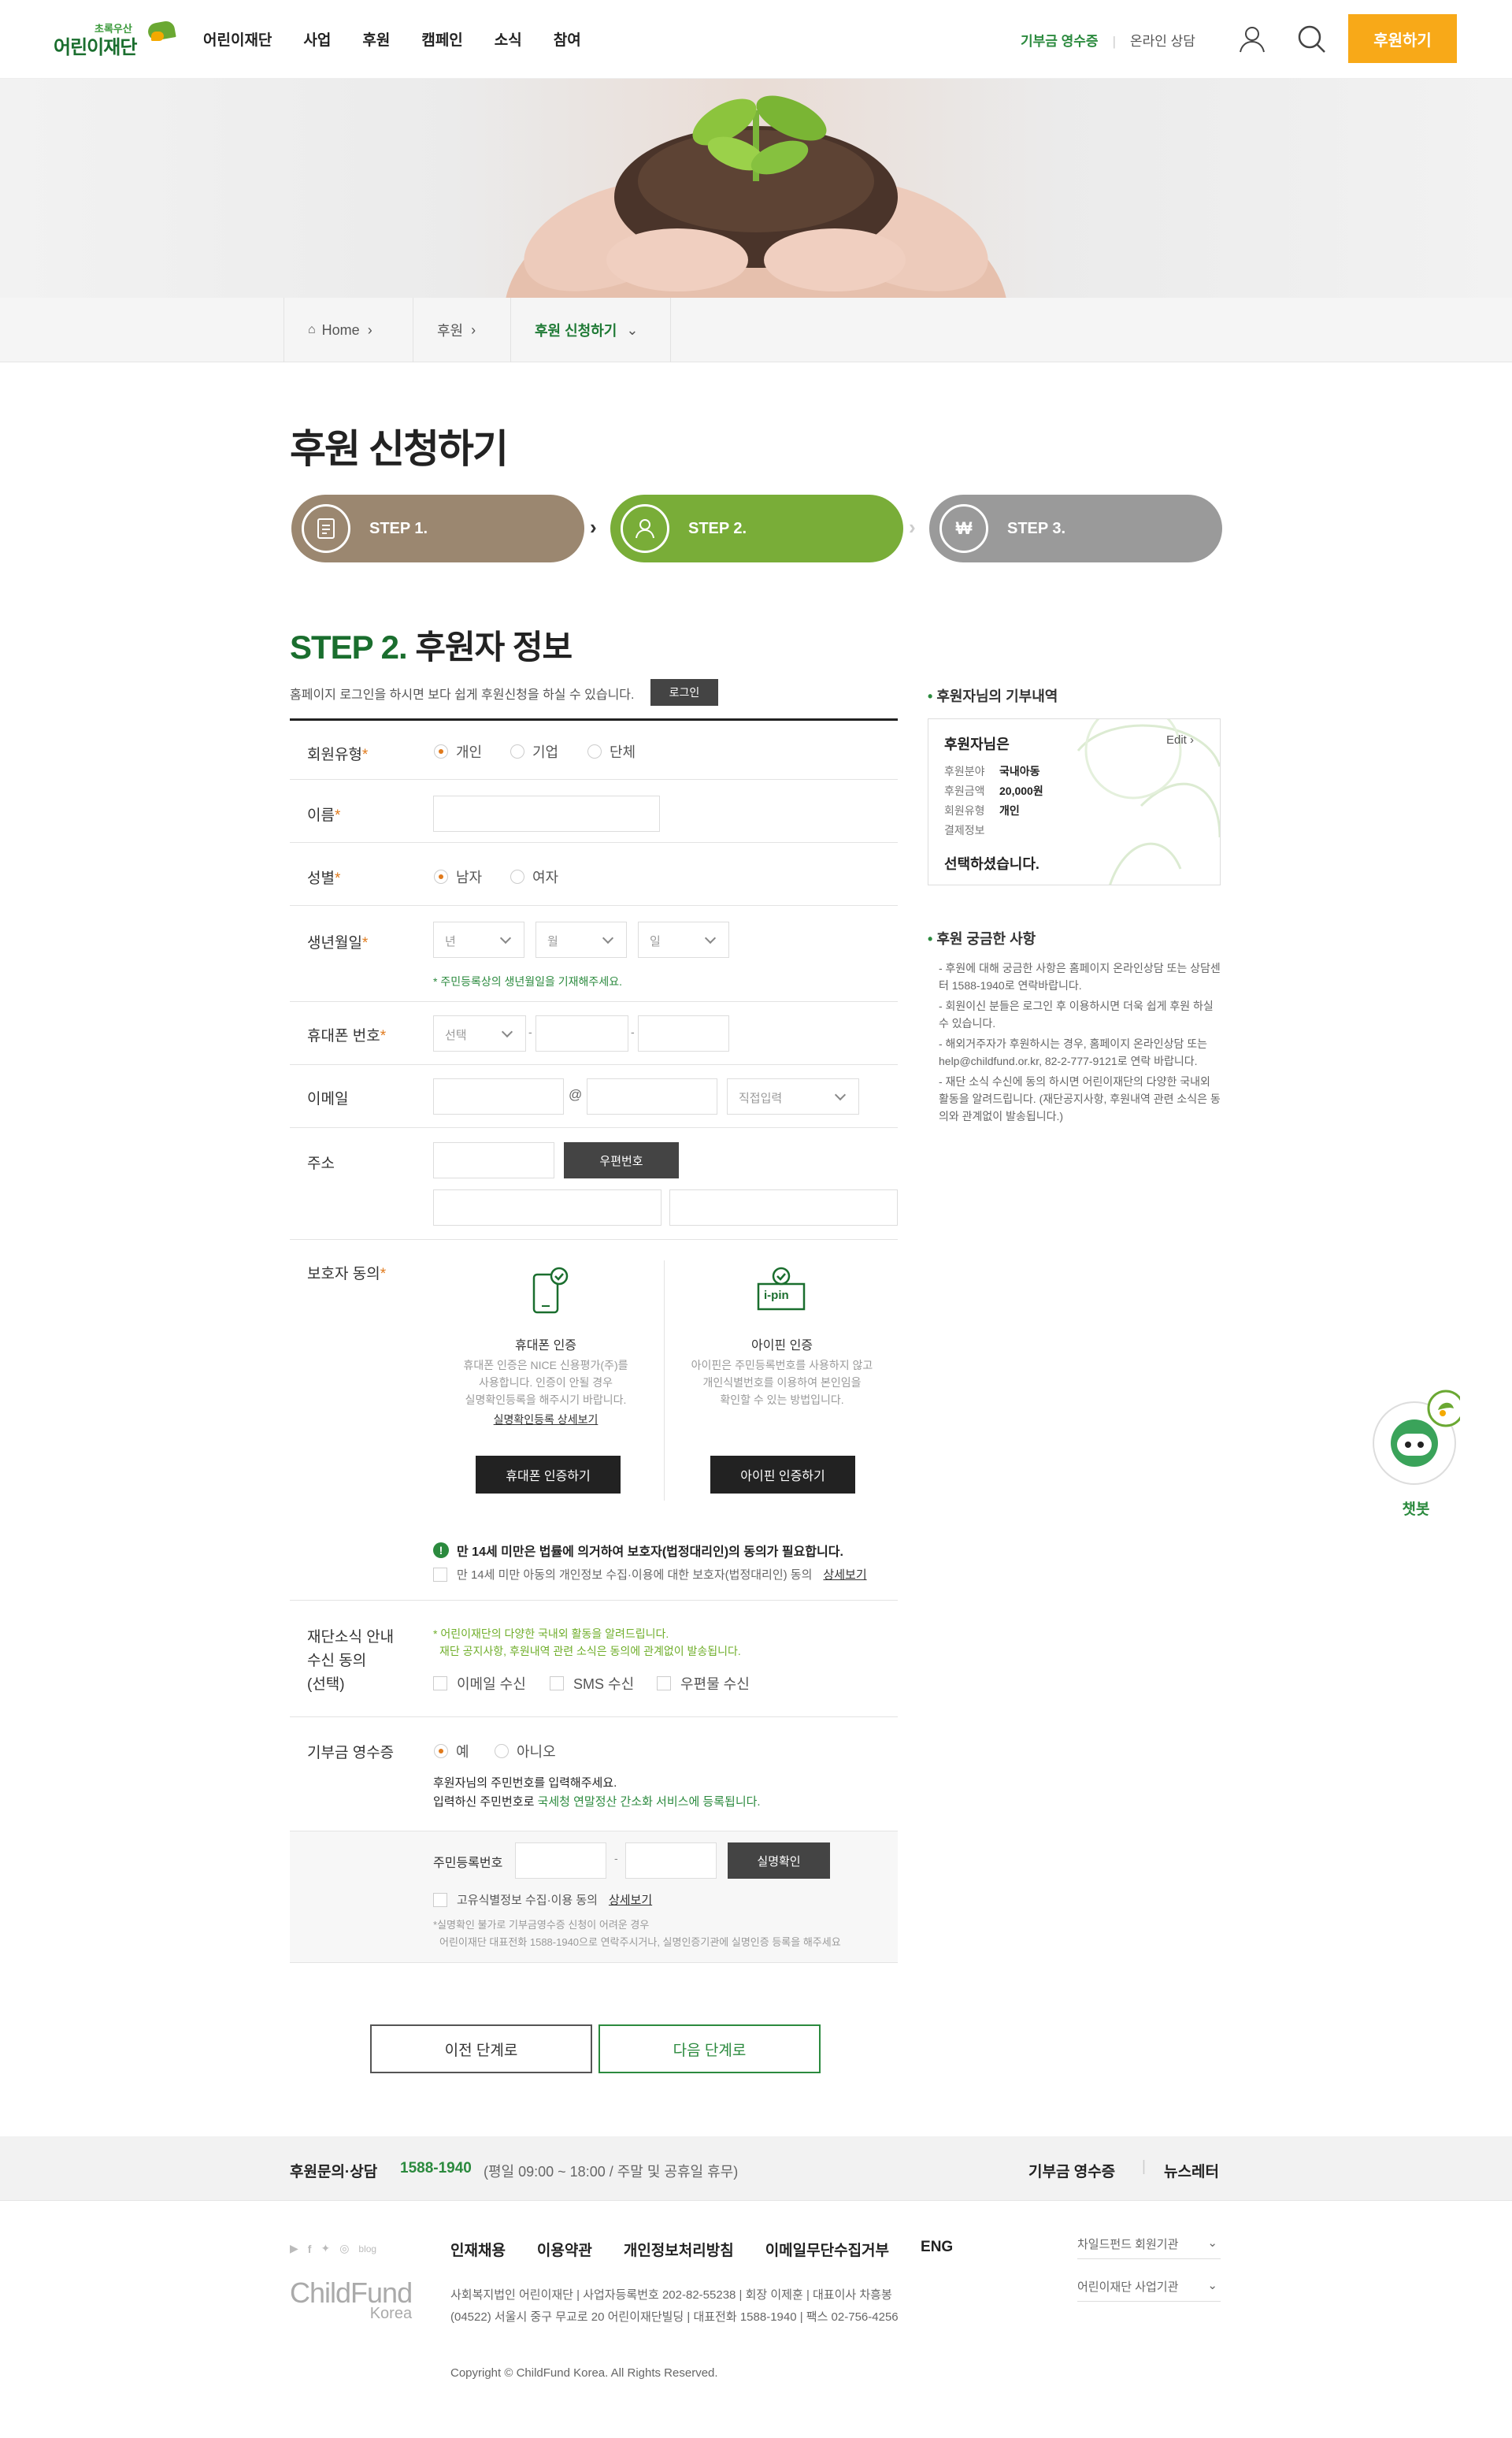  Describe the element at coordinates (683, 1033) in the screenshot. I see `phone-last-input` at that location.